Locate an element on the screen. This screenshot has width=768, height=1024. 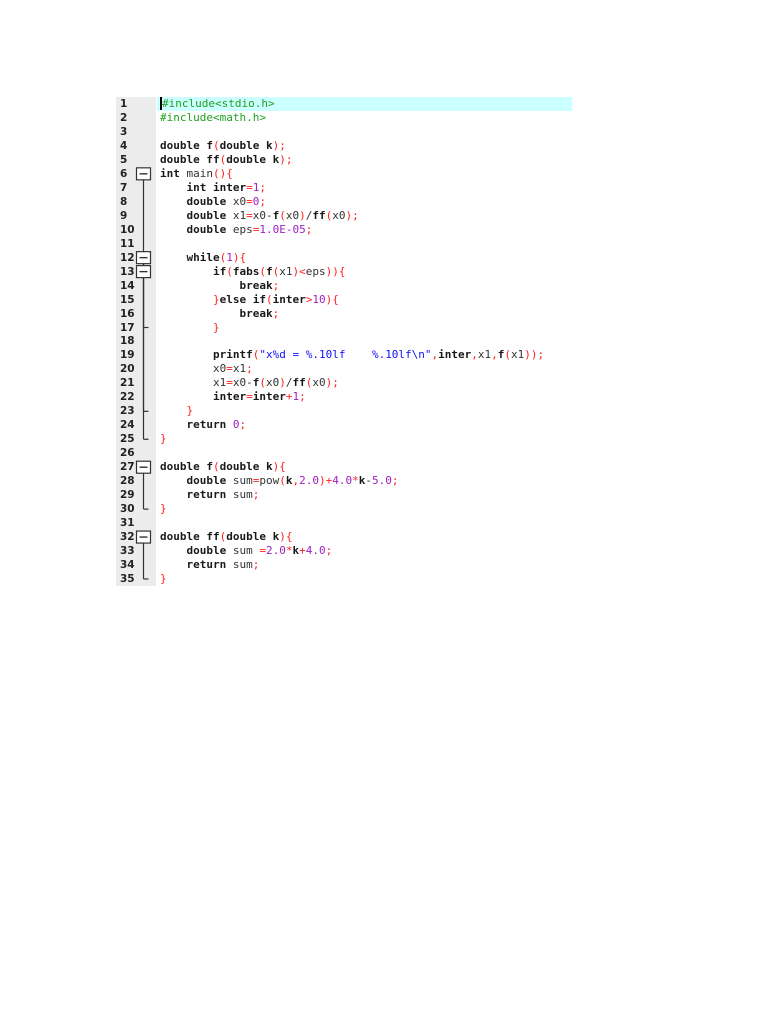
code-line: 16 break; is located at coordinates (344, 314).